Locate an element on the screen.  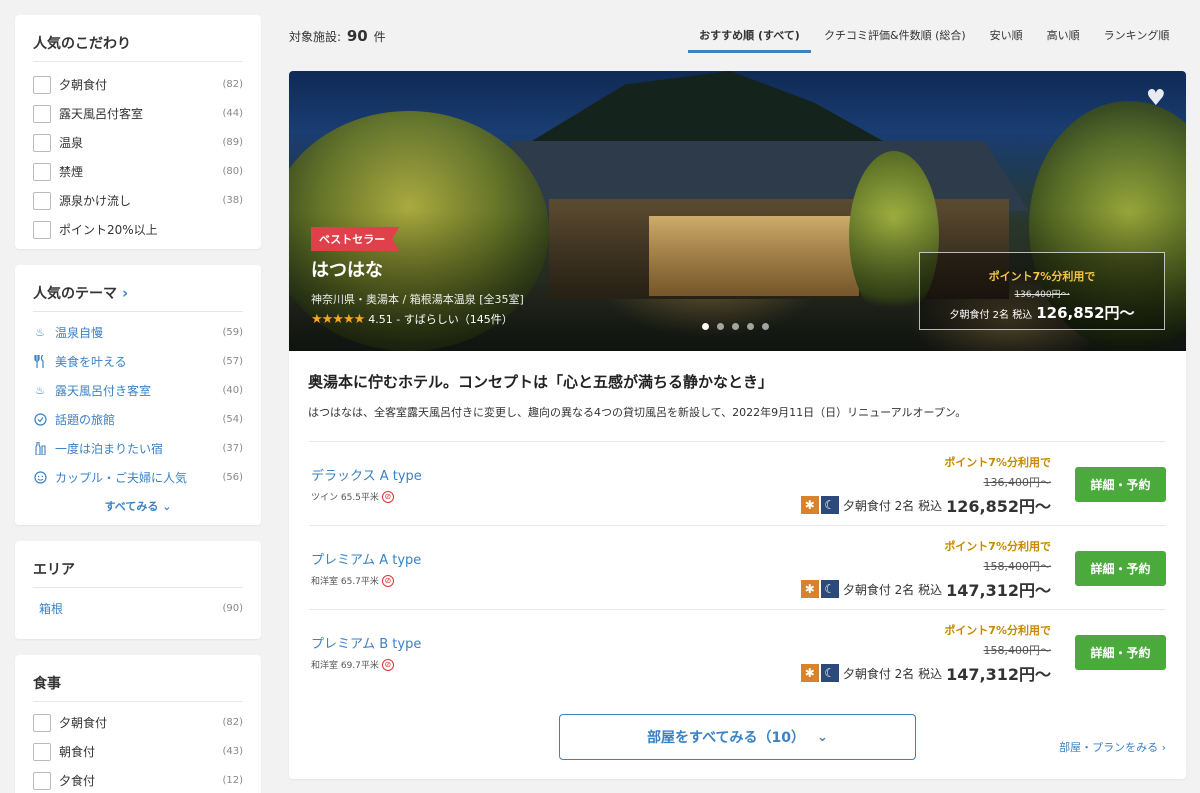
filter-label: 温泉 is located at coordinates (71, 143).